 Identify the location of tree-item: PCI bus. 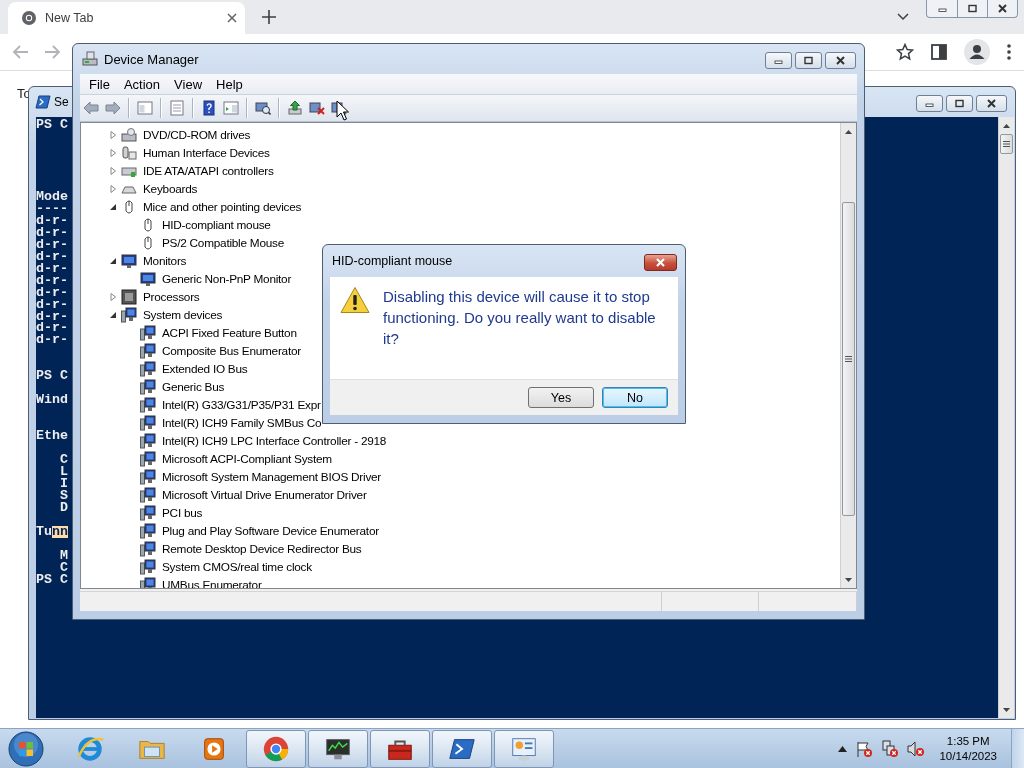
(182, 513).